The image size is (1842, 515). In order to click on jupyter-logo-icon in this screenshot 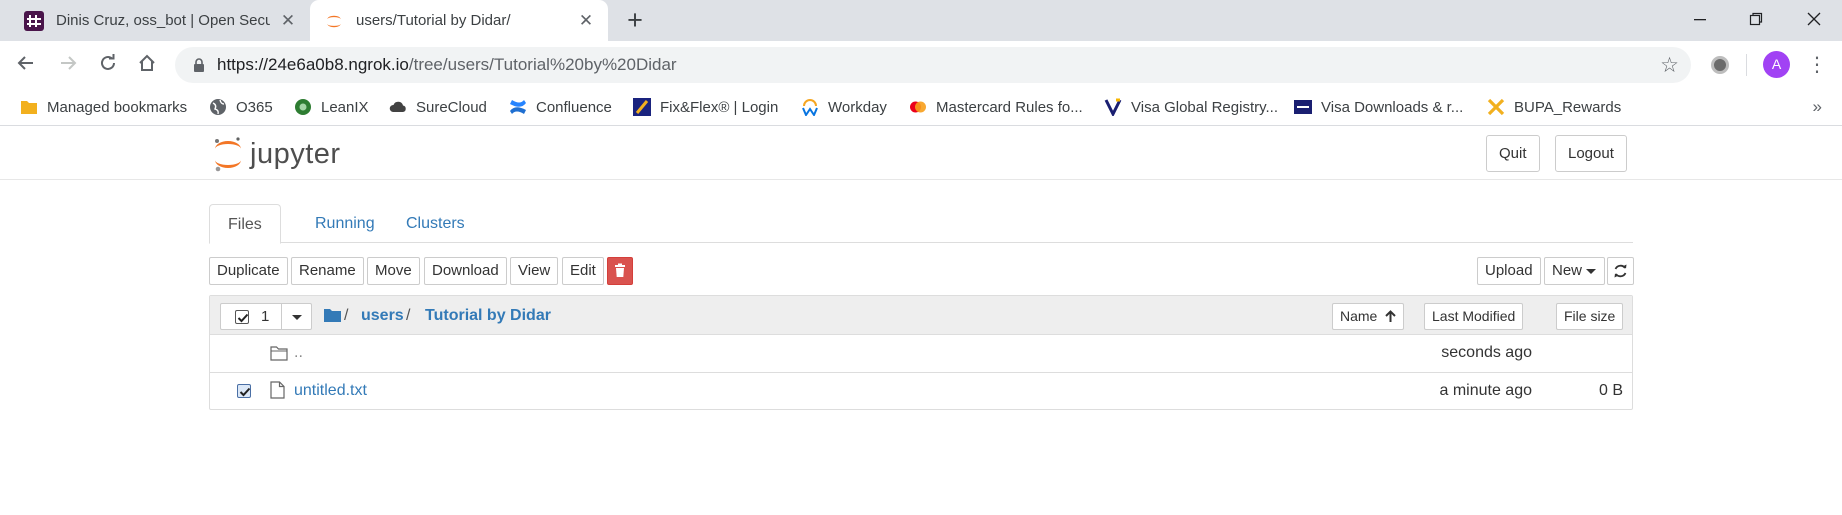, I will do `click(228, 154)`.